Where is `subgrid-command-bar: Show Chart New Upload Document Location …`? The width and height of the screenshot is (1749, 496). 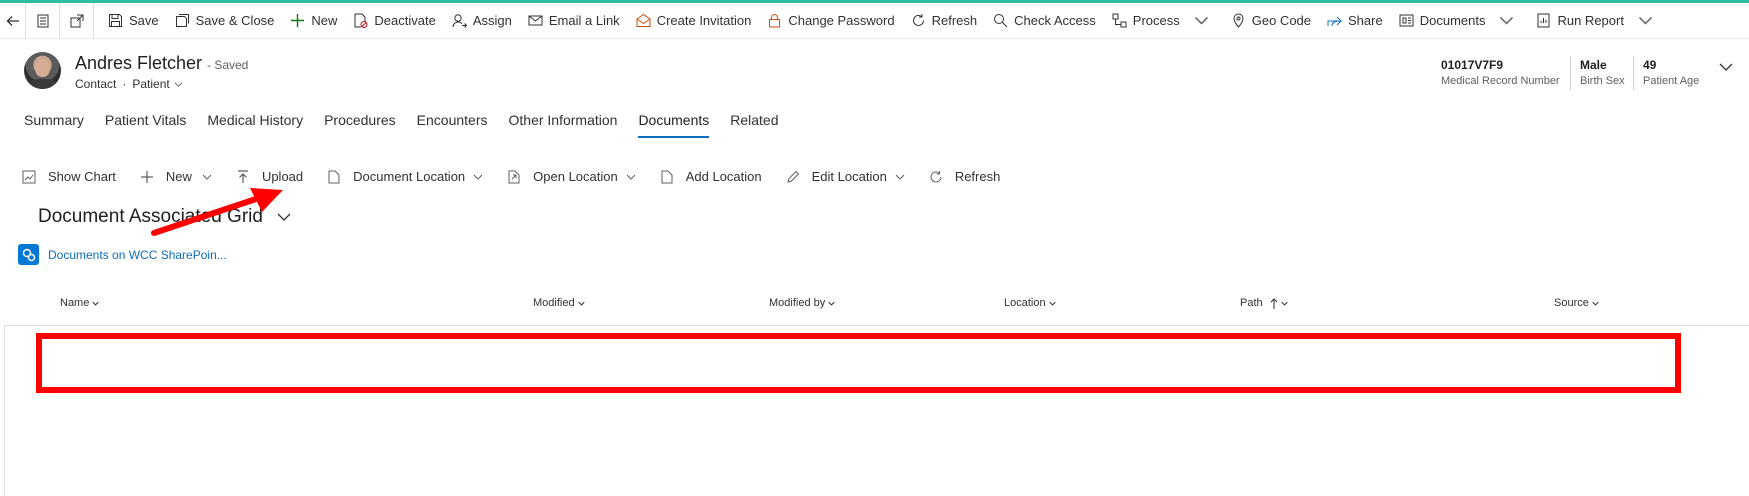 subgrid-command-bar: Show Chart New Upload Document Location … is located at coordinates (523, 176).